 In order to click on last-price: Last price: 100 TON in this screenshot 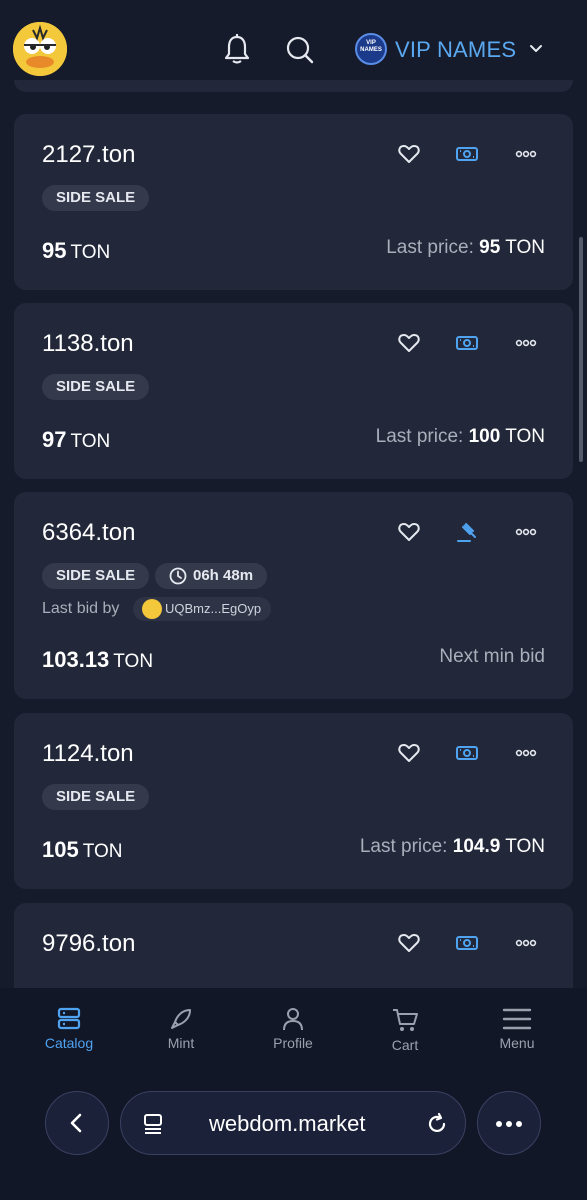, I will do `click(460, 437)`.